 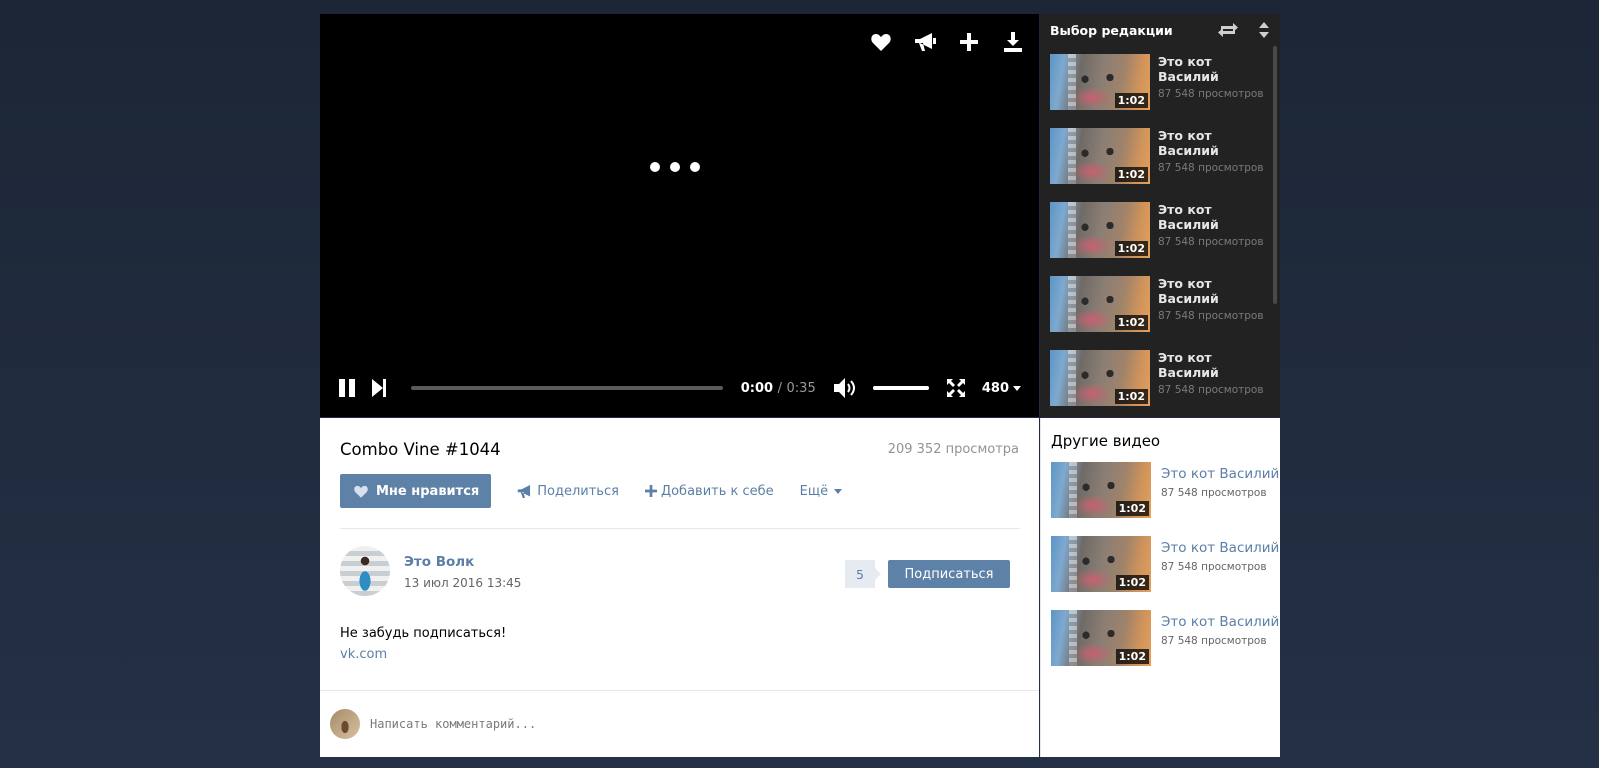 What do you see at coordinates (863, 574) in the screenshot?
I see `subscriber-count: 5` at bounding box center [863, 574].